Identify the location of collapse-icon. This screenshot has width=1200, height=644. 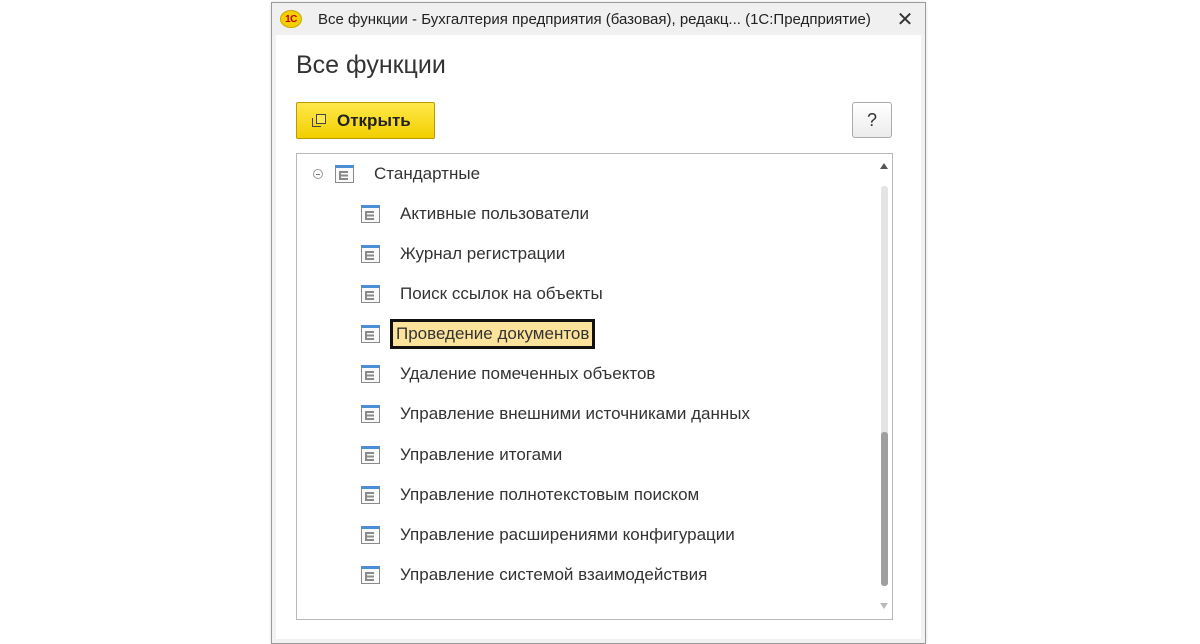
(318, 174).